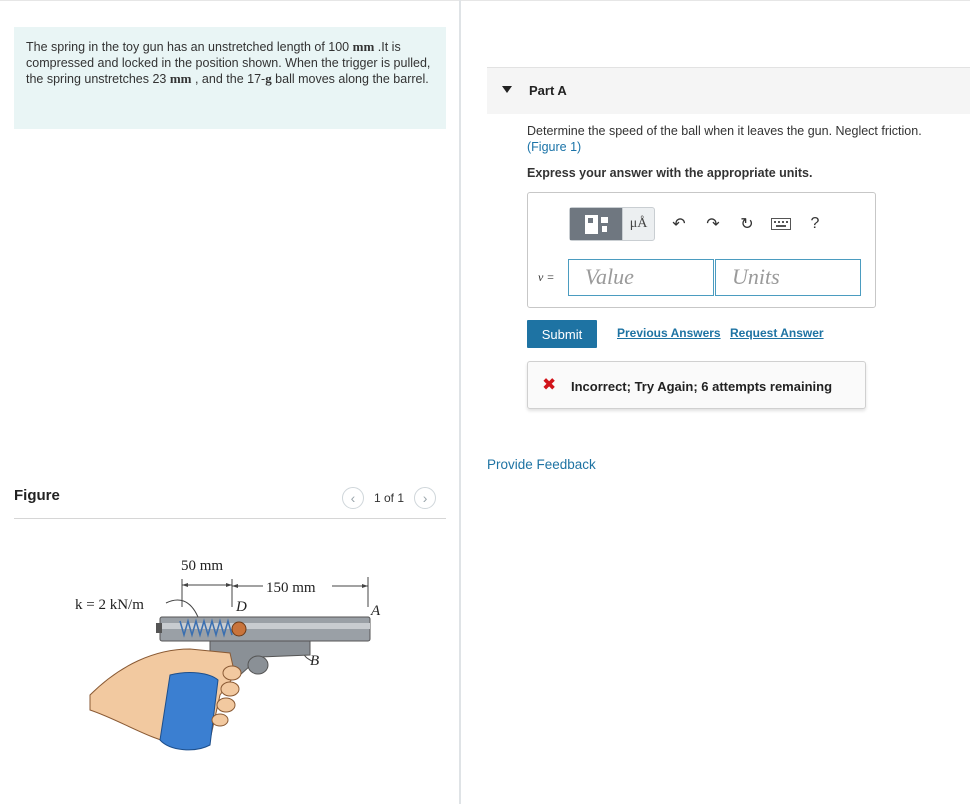 Image resolution: width=970 pixels, height=804 pixels. Describe the element at coordinates (596, 224) in the screenshot. I see `templates-icon` at that location.